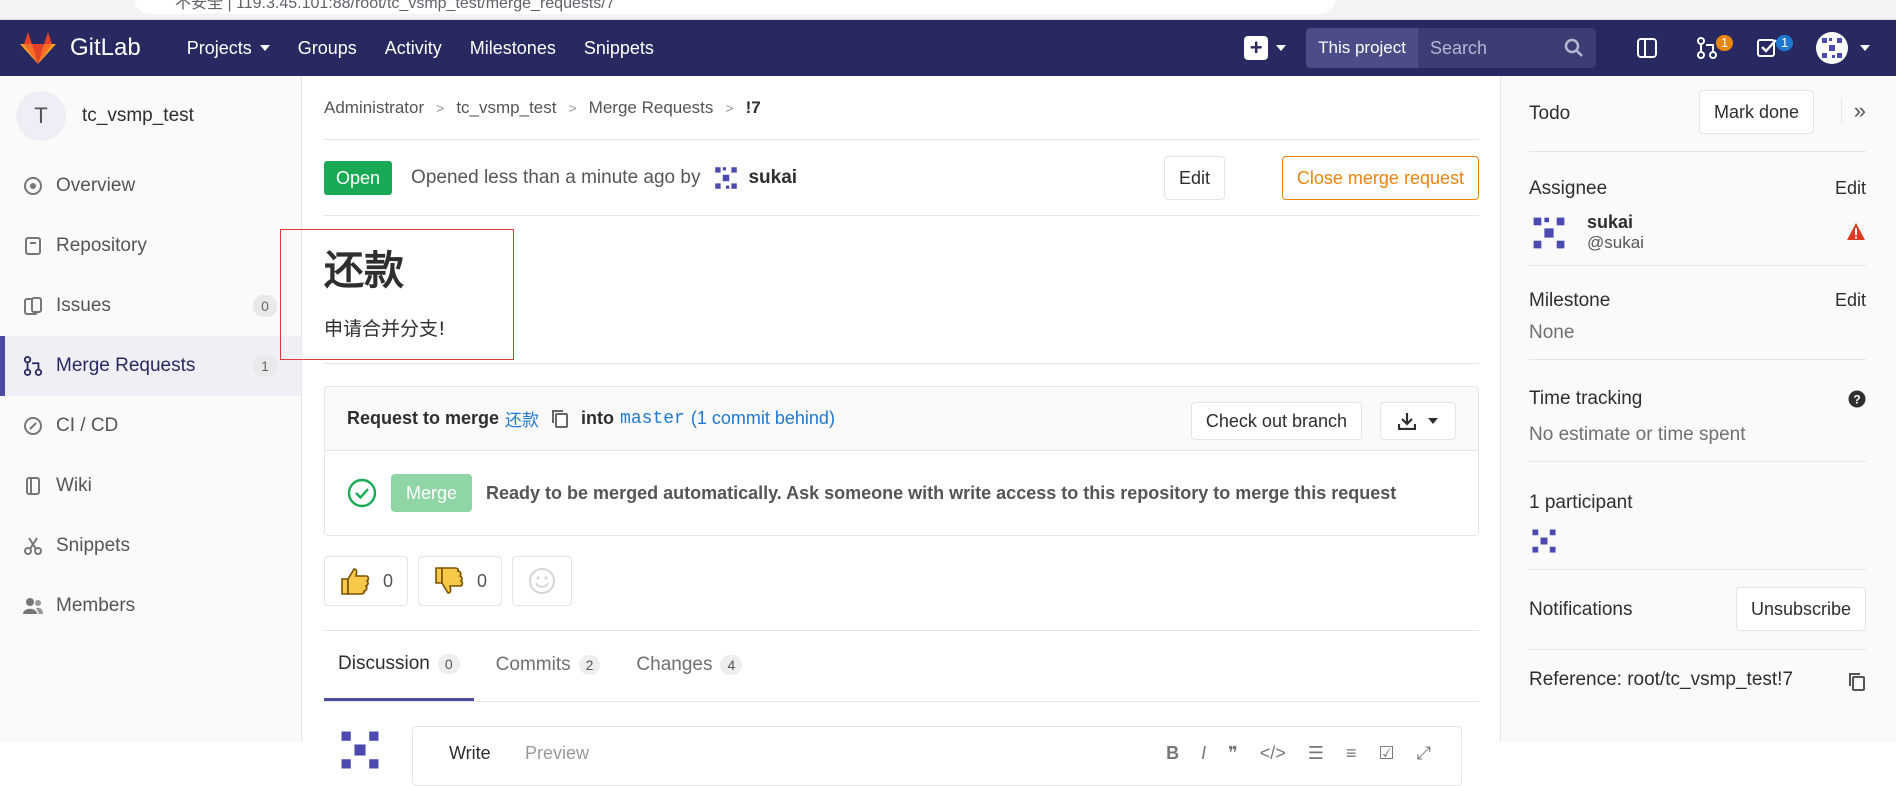  Describe the element at coordinates (33, 486) in the screenshot. I see `book-icon` at that location.